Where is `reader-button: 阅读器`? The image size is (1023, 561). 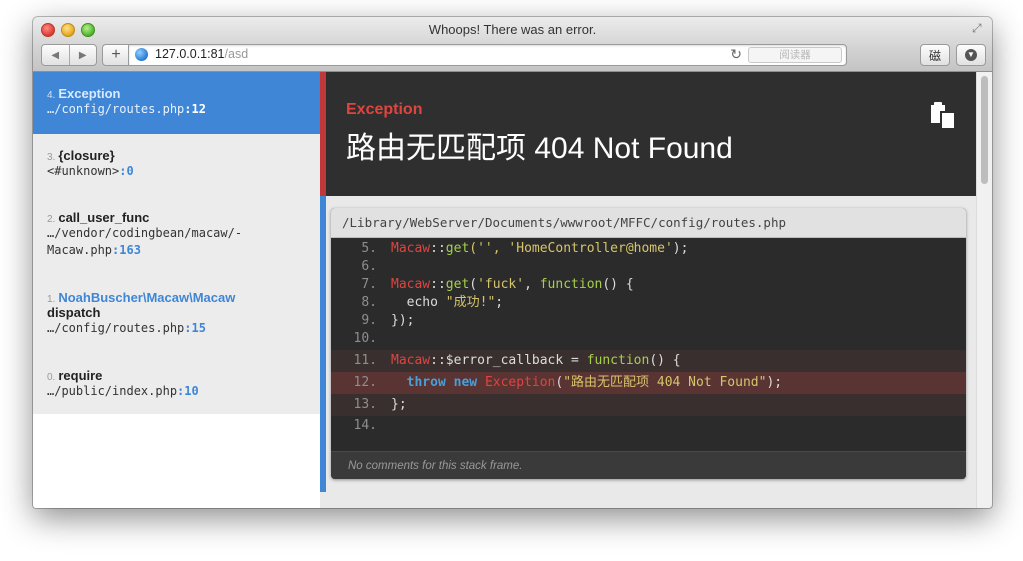
reader-button: 阅读器 is located at coordinates (795, 55).